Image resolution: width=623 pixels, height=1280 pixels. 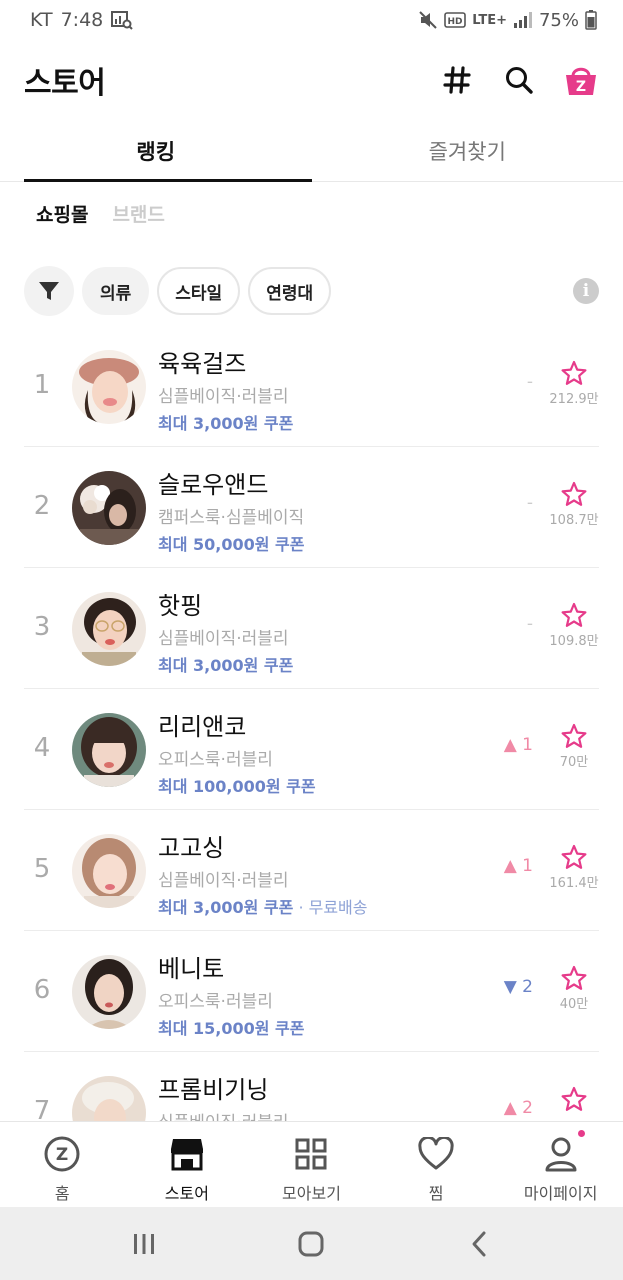 What do you see at coordinates (467, 150) in the screenshot?
I see `tab-favorites: 즐겨찾기` at bounding box center [467, 150].